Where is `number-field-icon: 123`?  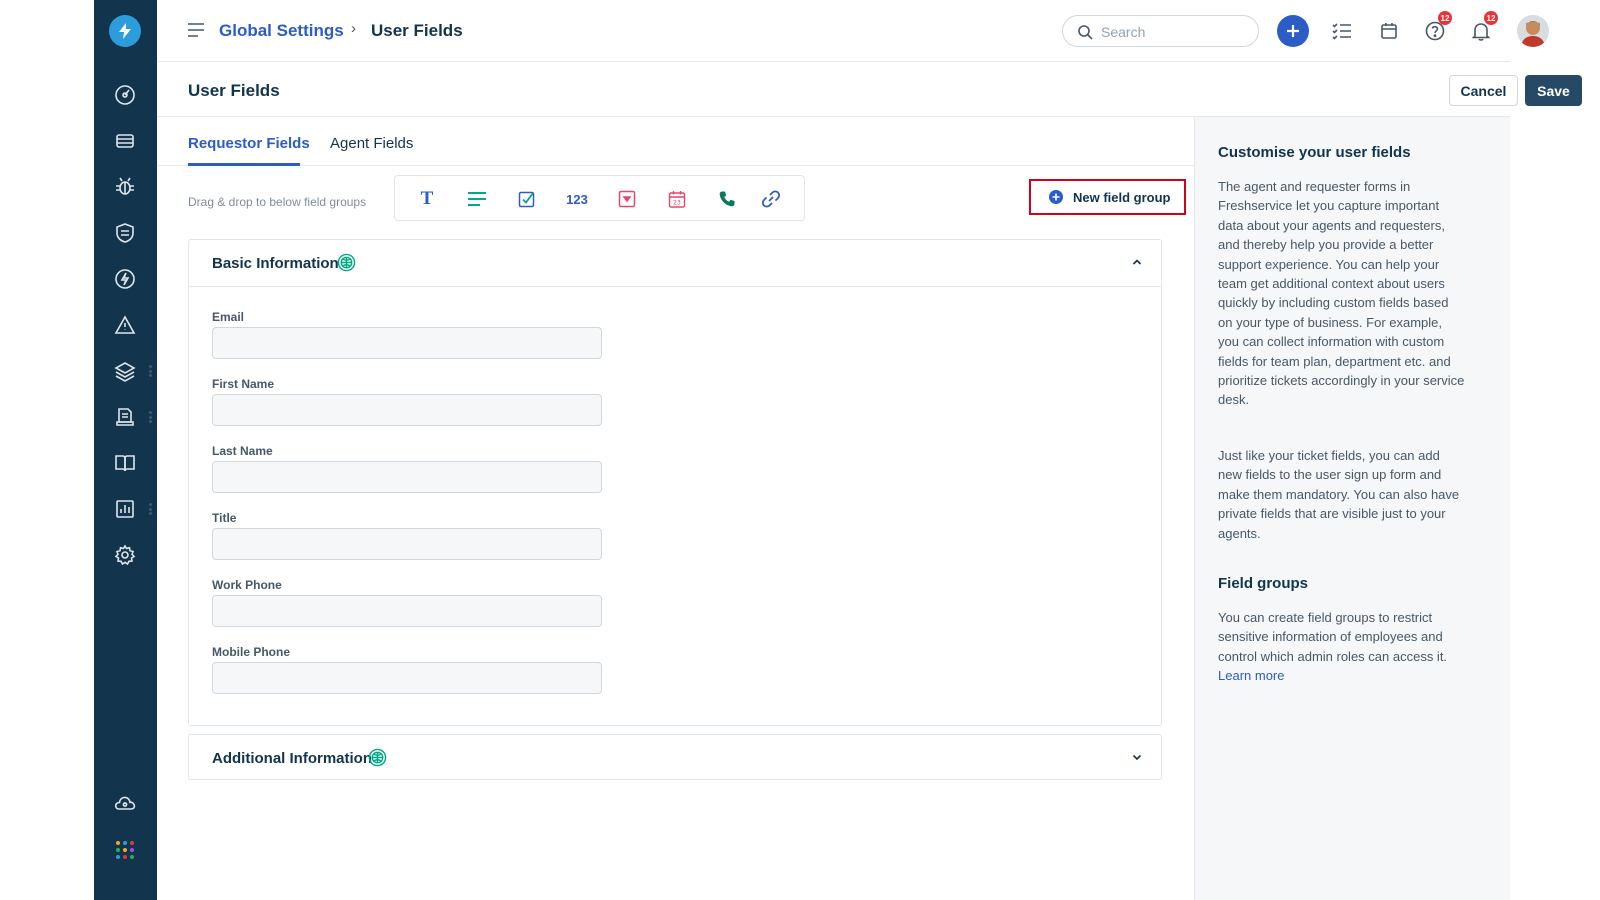 number-field-icon: 123 is located at coordinates (577, 199).